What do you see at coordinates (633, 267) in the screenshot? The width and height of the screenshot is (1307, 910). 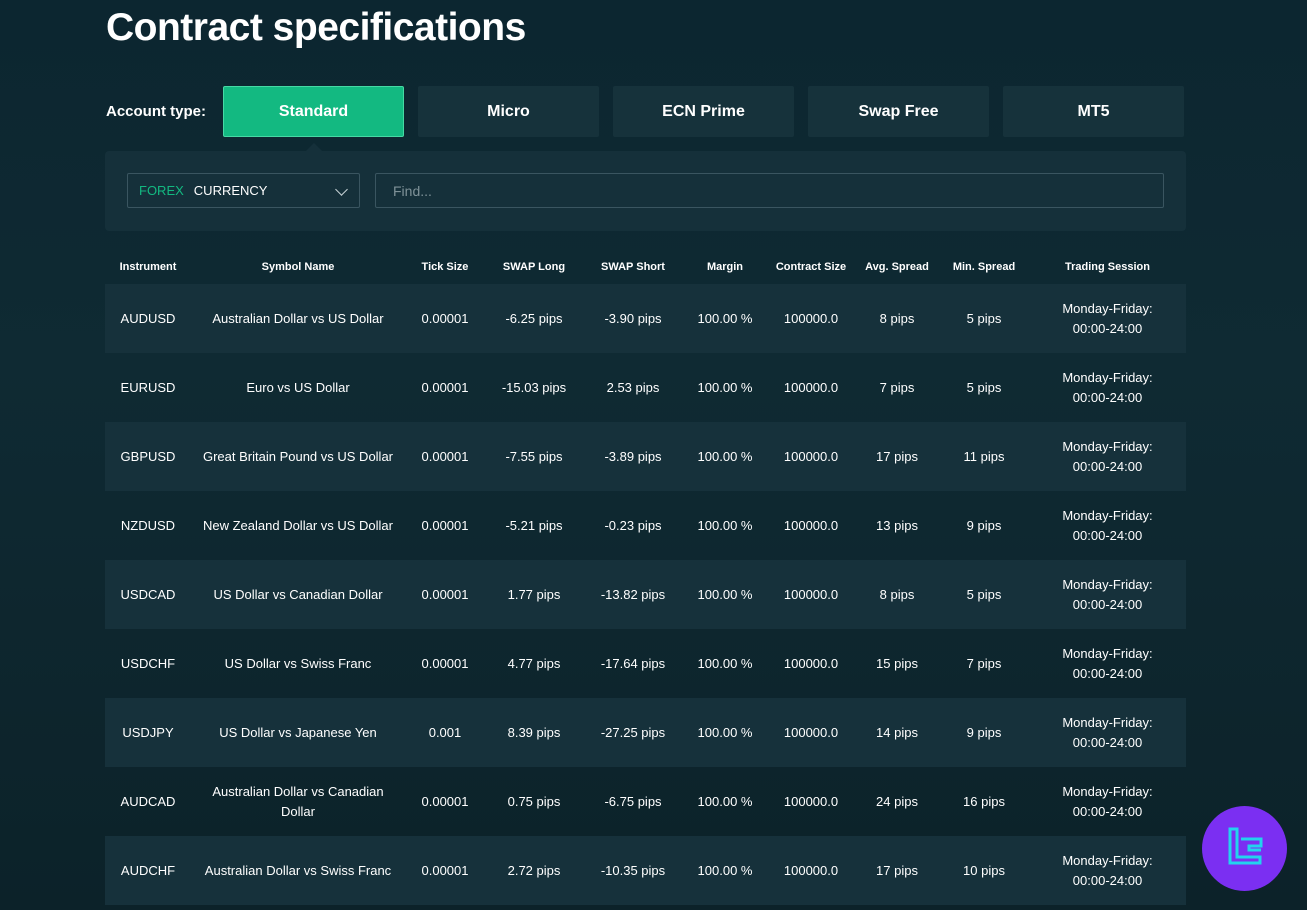 I see `header-swap-short: SWAP Short` at bounding box center [633, 267].